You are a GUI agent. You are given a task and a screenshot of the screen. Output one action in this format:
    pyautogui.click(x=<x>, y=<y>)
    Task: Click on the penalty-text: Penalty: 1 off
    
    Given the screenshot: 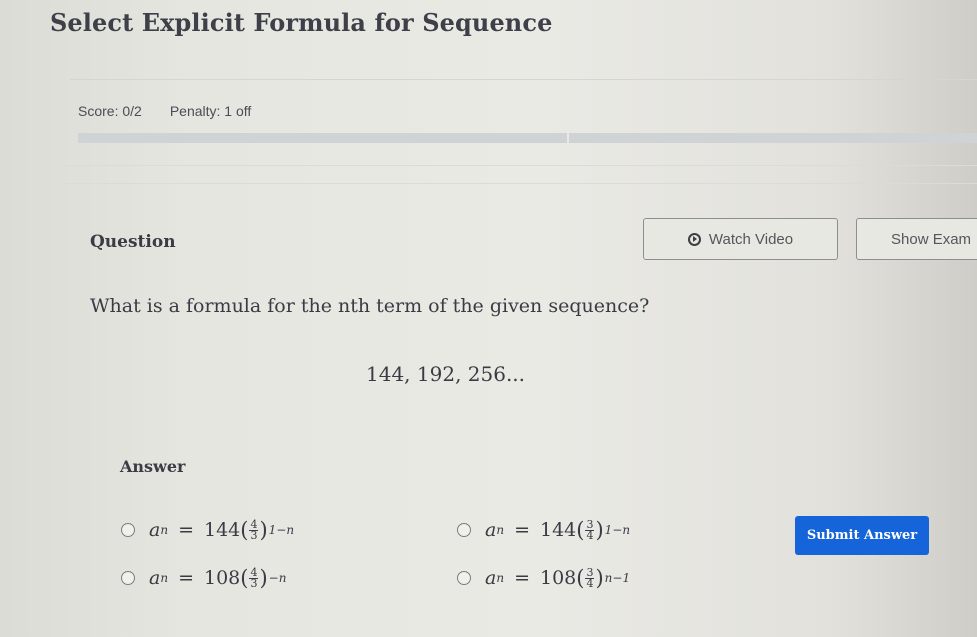 What is the action you would take?
    pyautogui.click(x=210, y=111)
    